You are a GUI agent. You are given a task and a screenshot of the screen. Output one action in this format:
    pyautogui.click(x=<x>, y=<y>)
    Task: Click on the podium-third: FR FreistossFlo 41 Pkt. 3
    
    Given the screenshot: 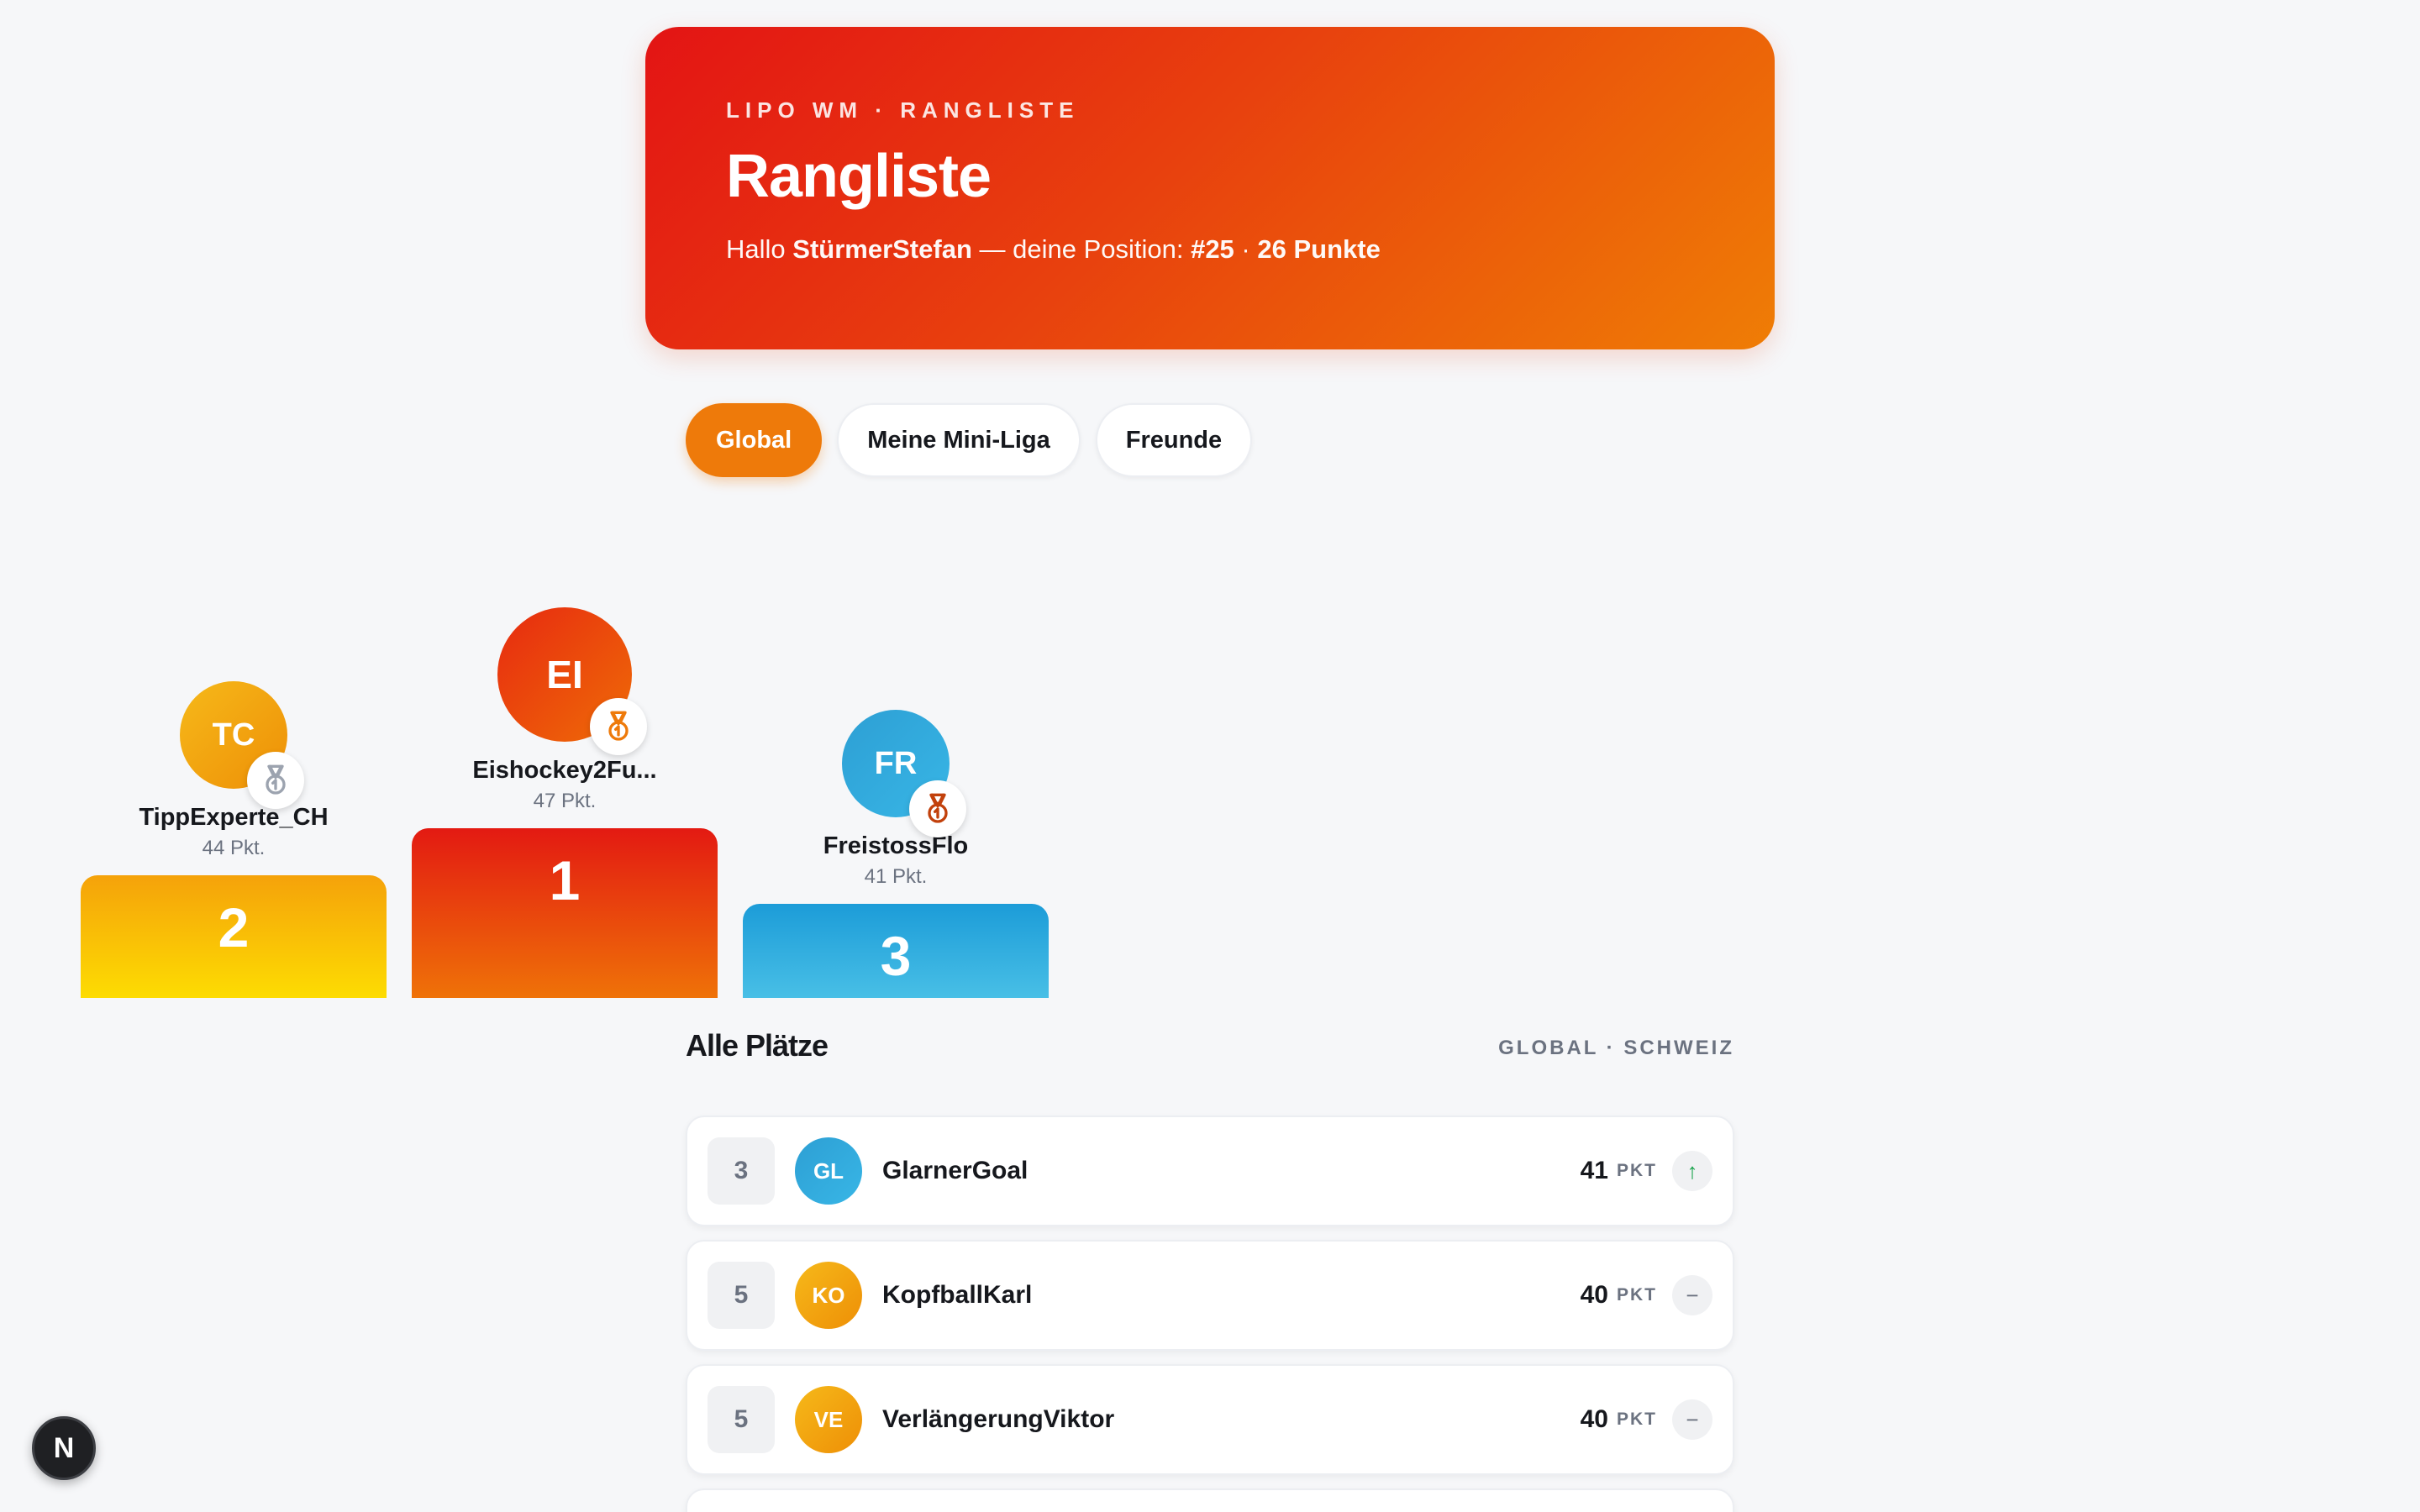 What is the action you would take?
    pyautogui.click(x=896, y=854)
    